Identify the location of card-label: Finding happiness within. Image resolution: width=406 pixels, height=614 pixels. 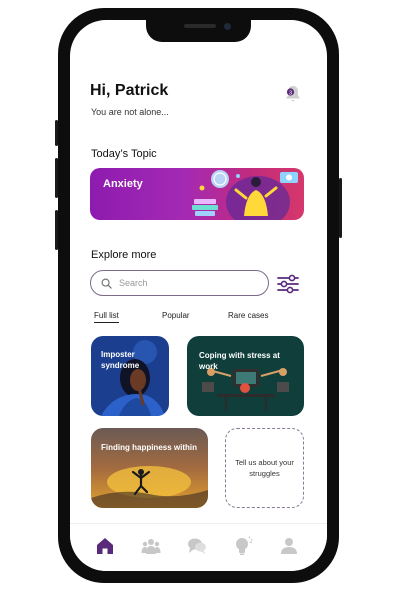
(149, 447).